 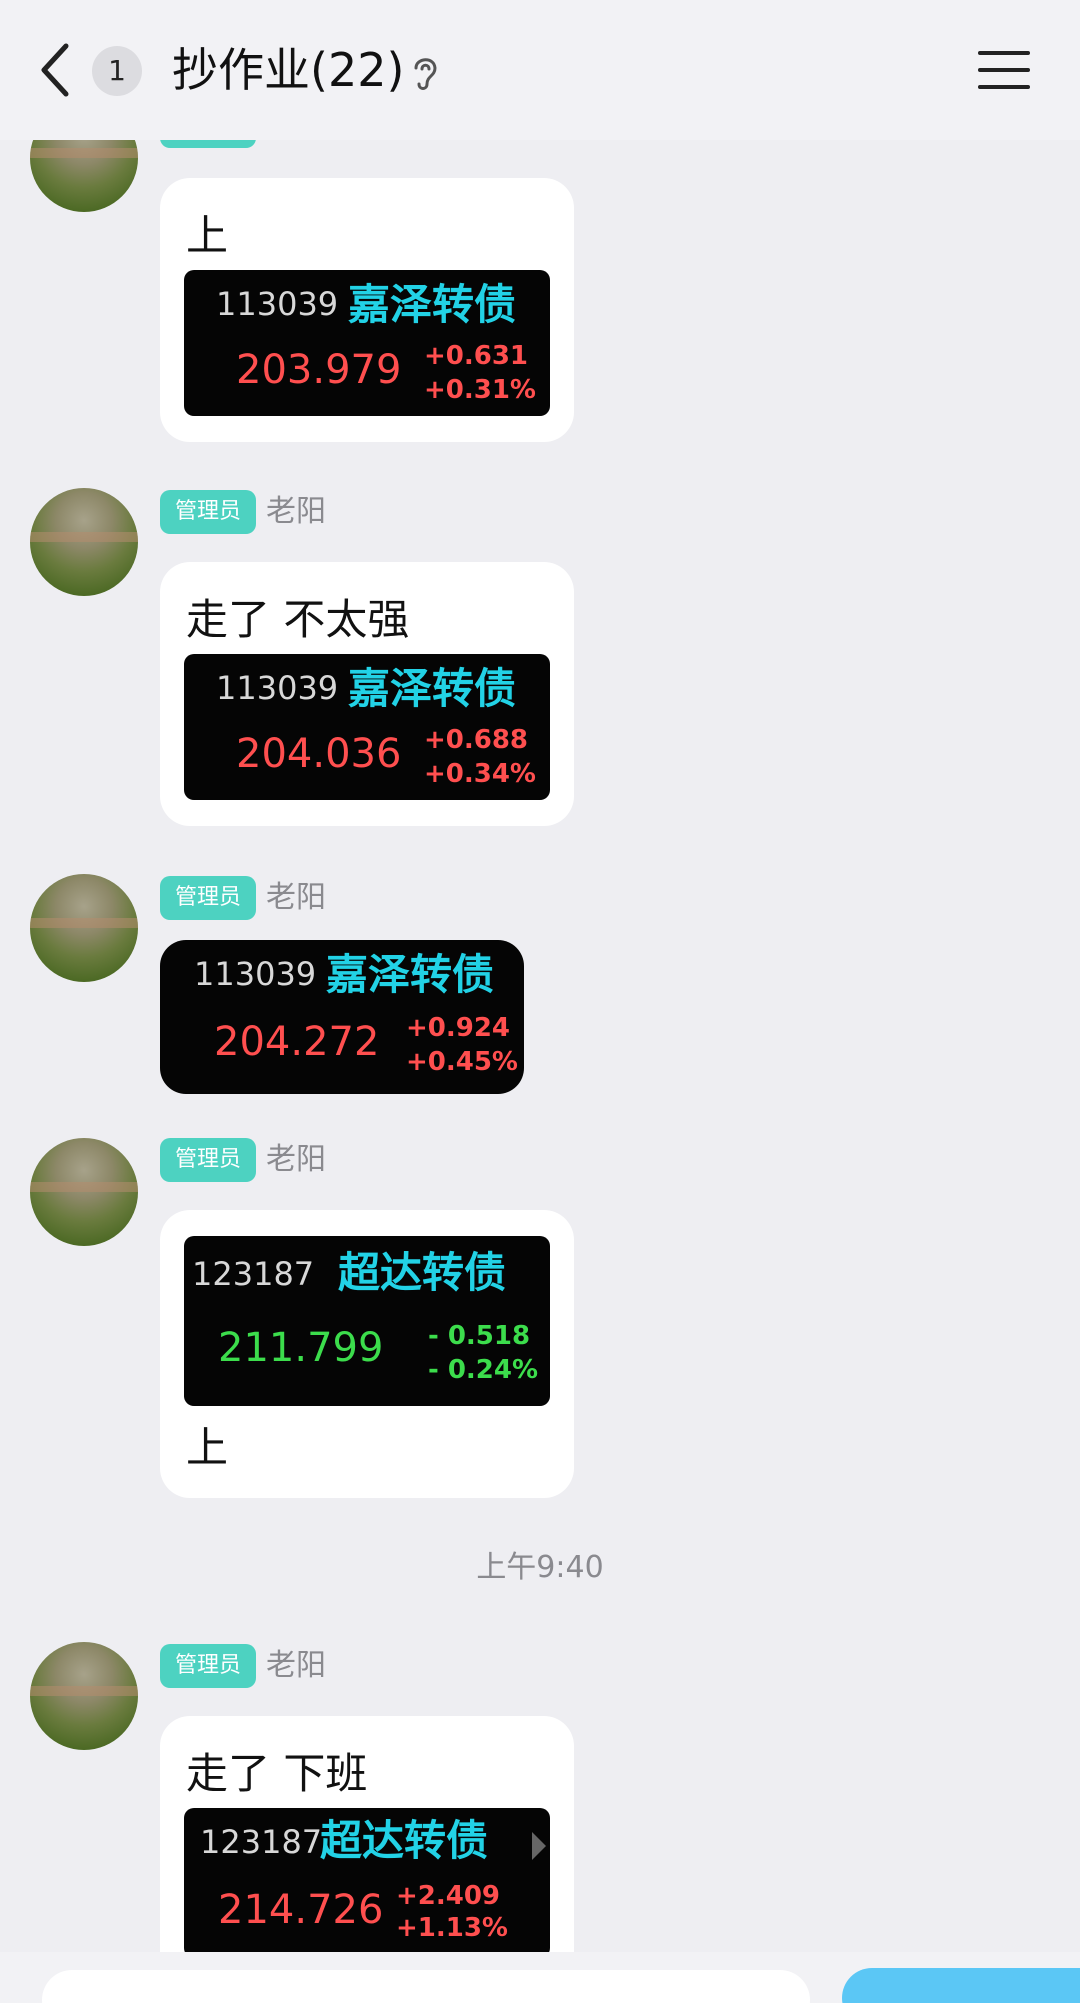 What do you see at coordinates (452, 1928) in the screenshot?
I see `quote-change-percent: +1.13%` at bounding box center [452, 1928].